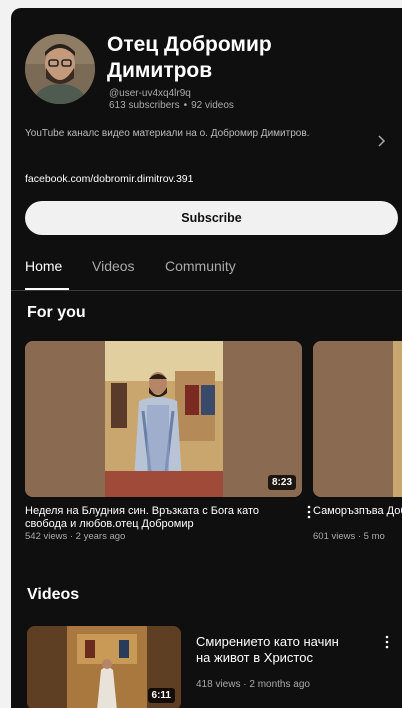  I want to click on video-count: 92 videos, so click(212, 105).